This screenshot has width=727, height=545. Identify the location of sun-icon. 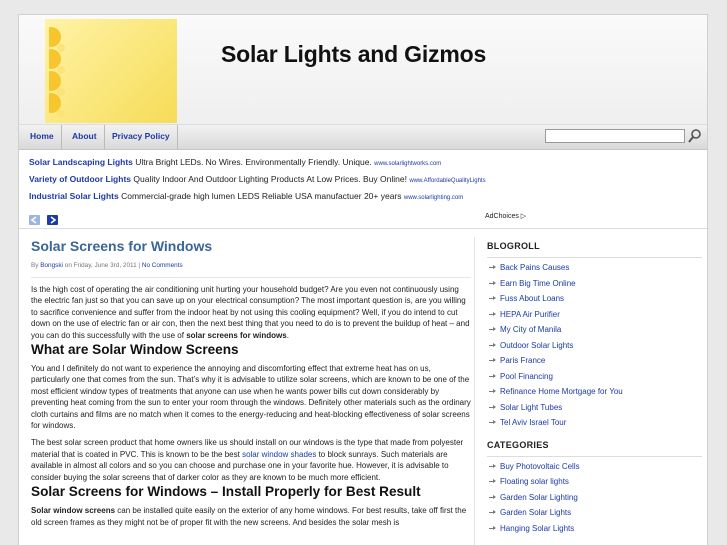
(57, 72).